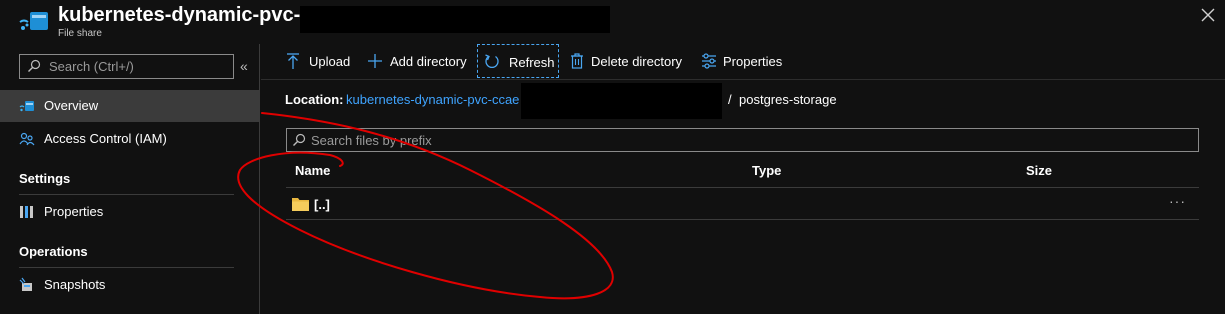  I want to click on upload-button: Upload, so click(319, 61).